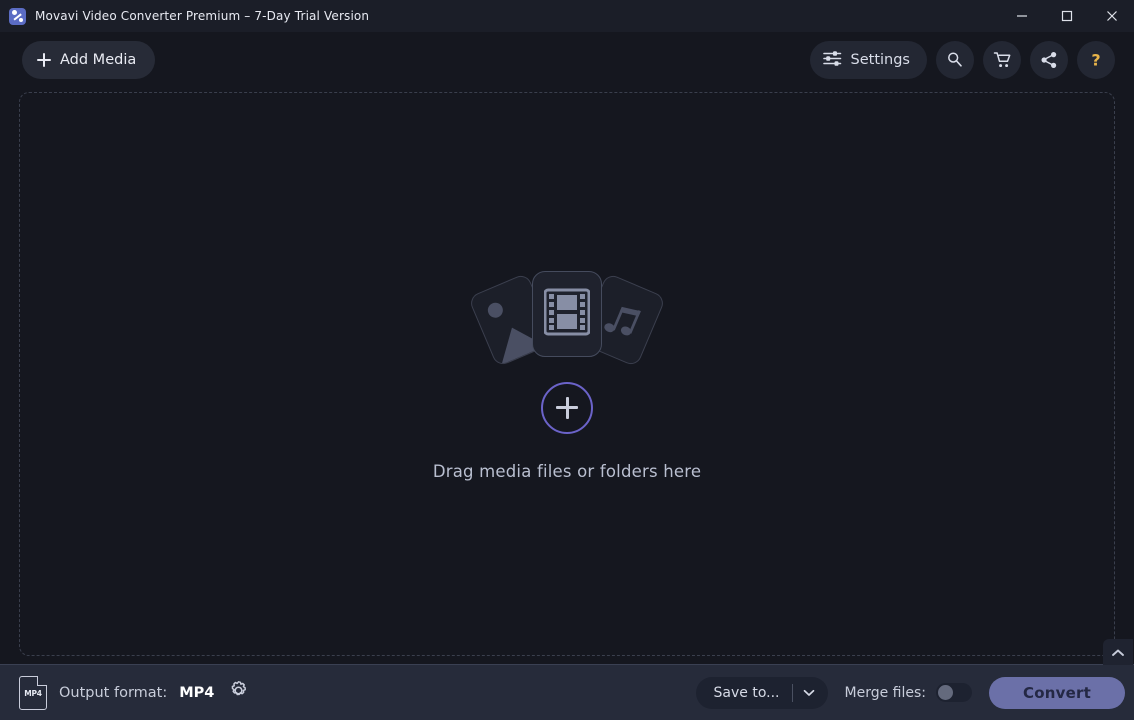 The image size is (1134, 720). I want to click on sliders-icon, so click(832, 60).